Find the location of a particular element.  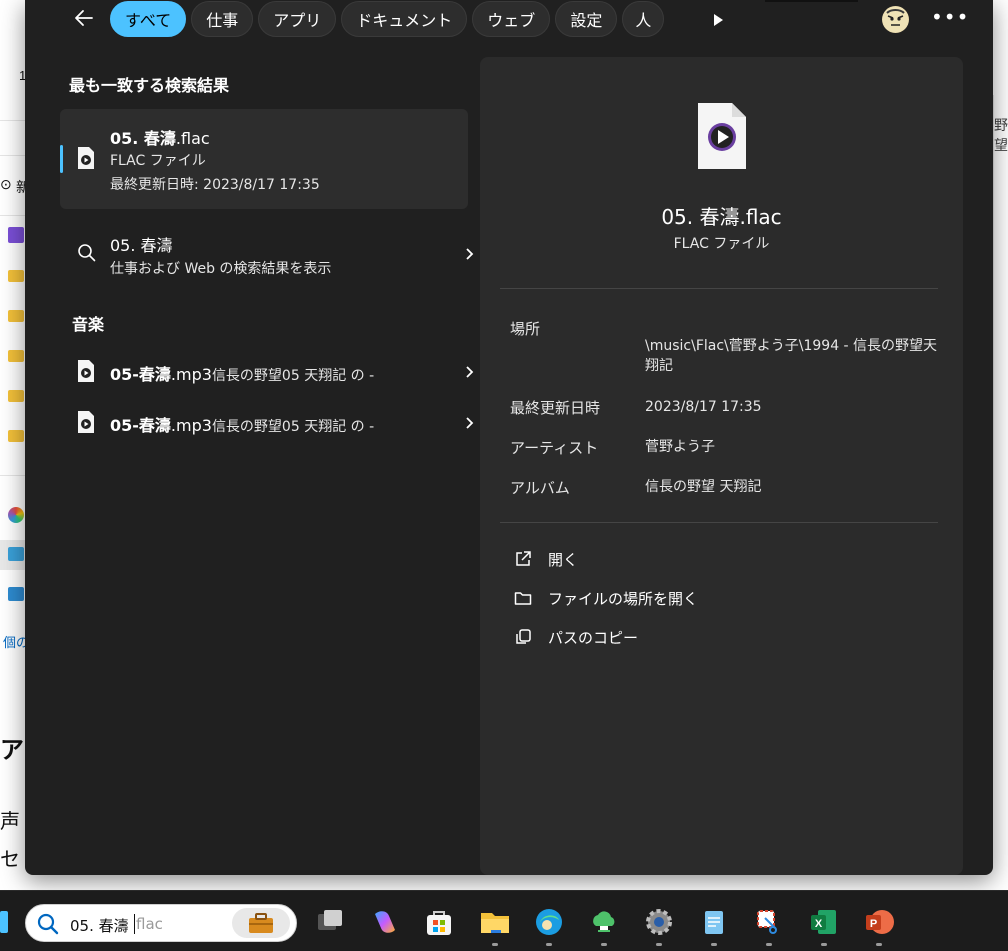

store-icon is located at coordinates (439, 922).